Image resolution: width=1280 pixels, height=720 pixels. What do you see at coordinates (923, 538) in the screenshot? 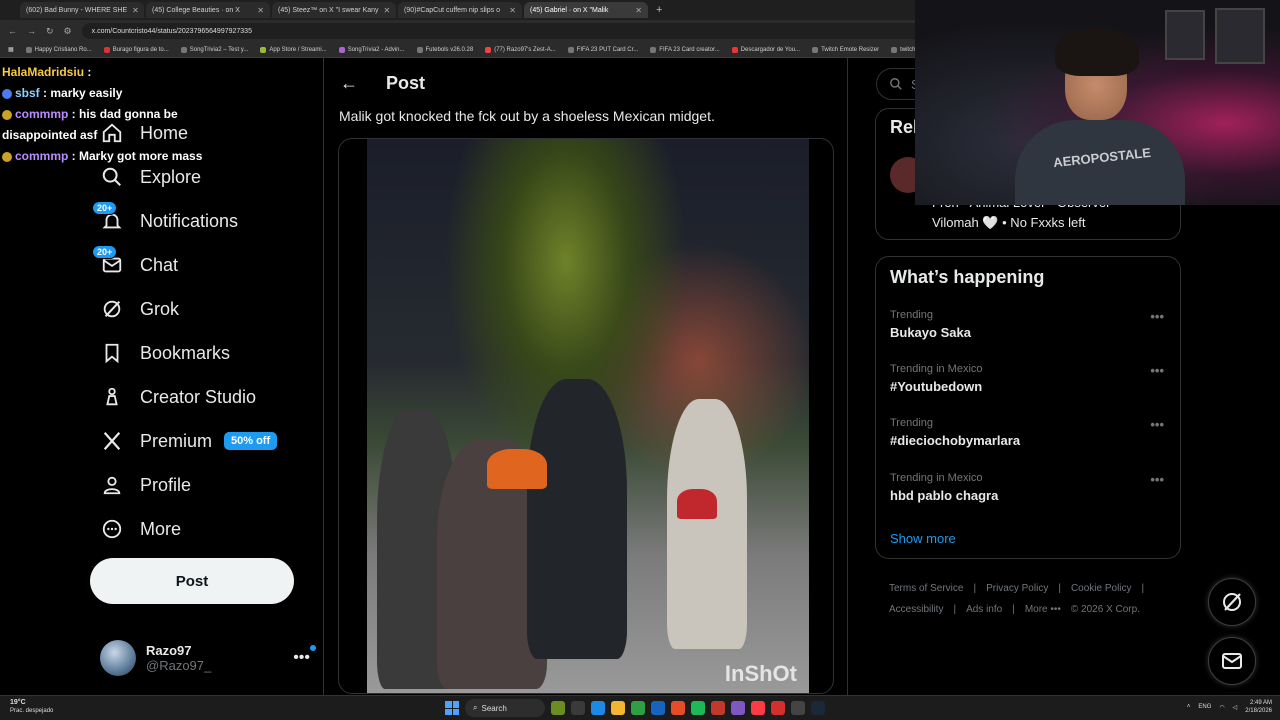
I see `show-more-link: Show more` at bounding box center [923, 538].